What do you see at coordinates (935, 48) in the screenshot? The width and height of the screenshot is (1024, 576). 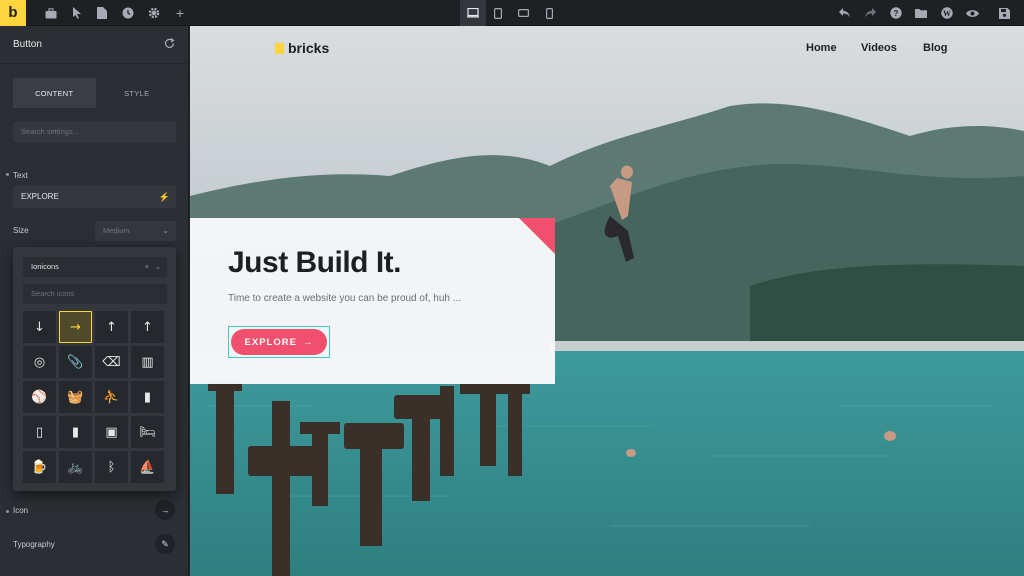 I see `nav-blog: Blog` at bounding box center [935, 48].